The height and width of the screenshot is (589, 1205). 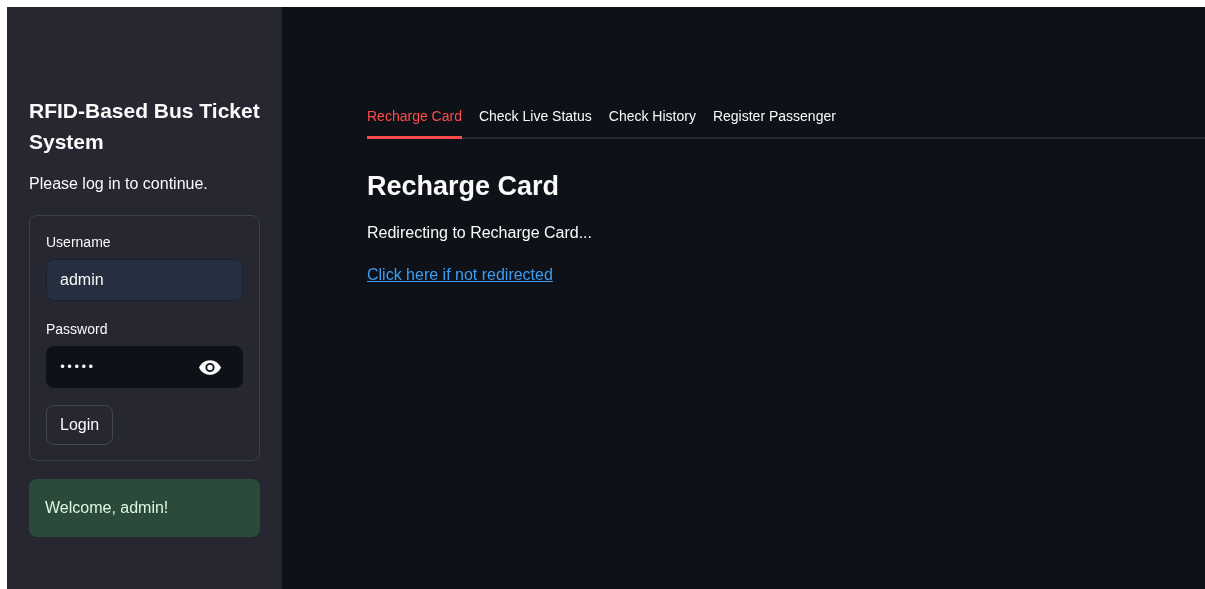 I want to click on redirect-link: Click here if not redirected, so click(x=460, y=275).